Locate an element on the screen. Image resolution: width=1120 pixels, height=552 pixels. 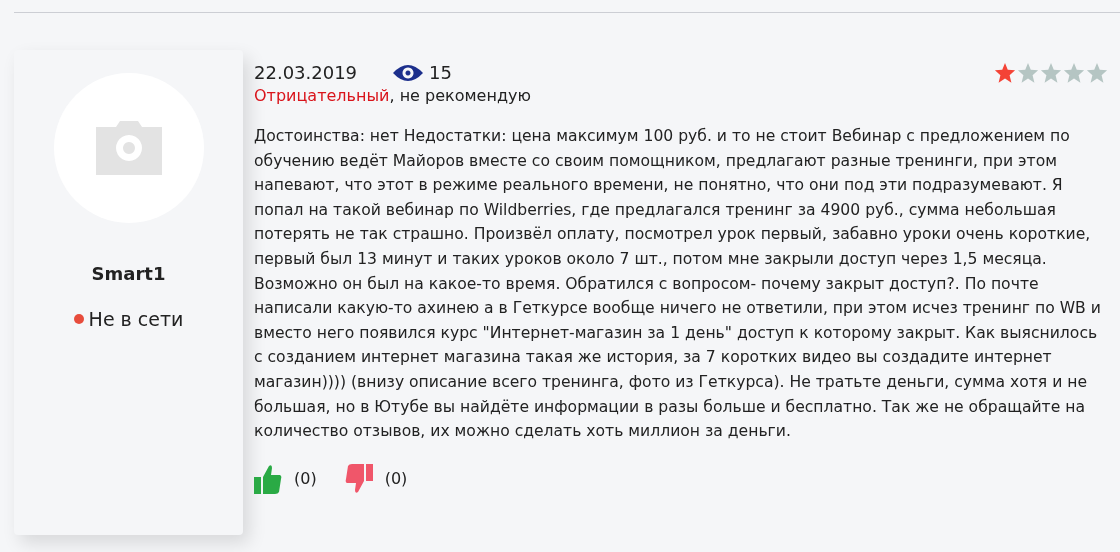
like-count: (0) is located at coordinates (305, 479).